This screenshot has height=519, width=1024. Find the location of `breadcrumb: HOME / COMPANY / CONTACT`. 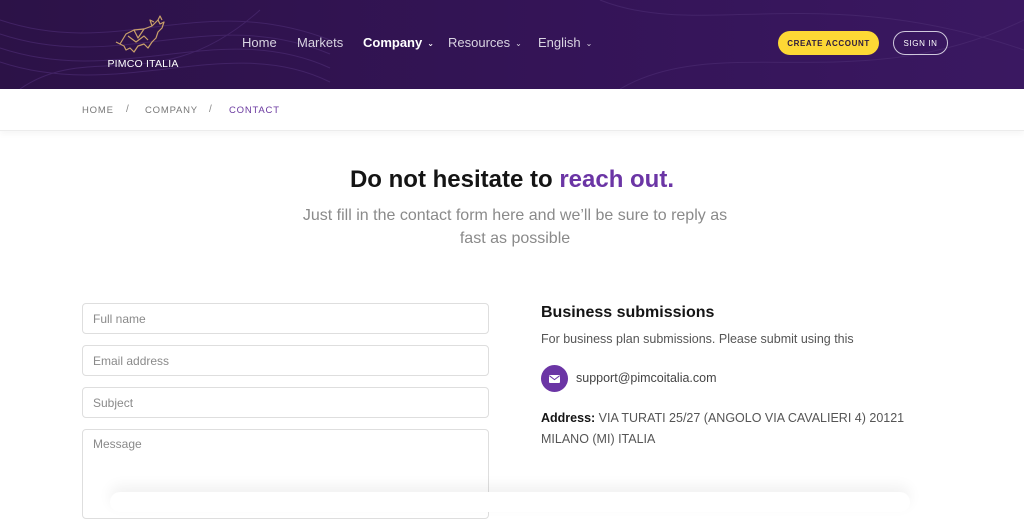

breadcrumb: HOME / COMPANY / CONTACT is located at coordinates (512, 110).